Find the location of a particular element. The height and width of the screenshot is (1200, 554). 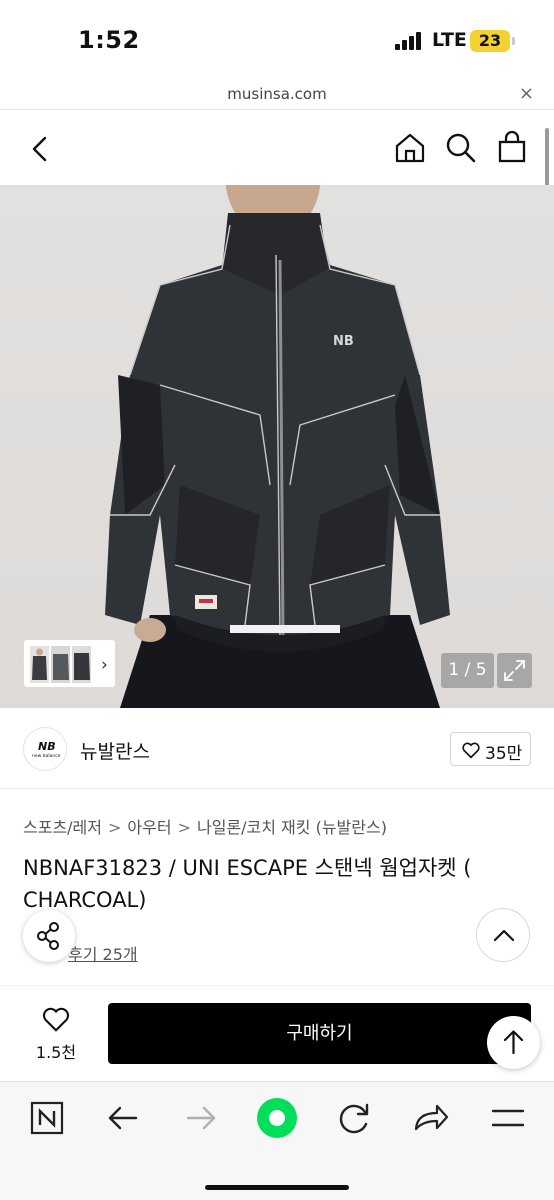

breadcrumb: 스포츠/레저 > 아우터 > 나일론/코치 재킷 (뉴발란스) is located at coordinates (205, 826).